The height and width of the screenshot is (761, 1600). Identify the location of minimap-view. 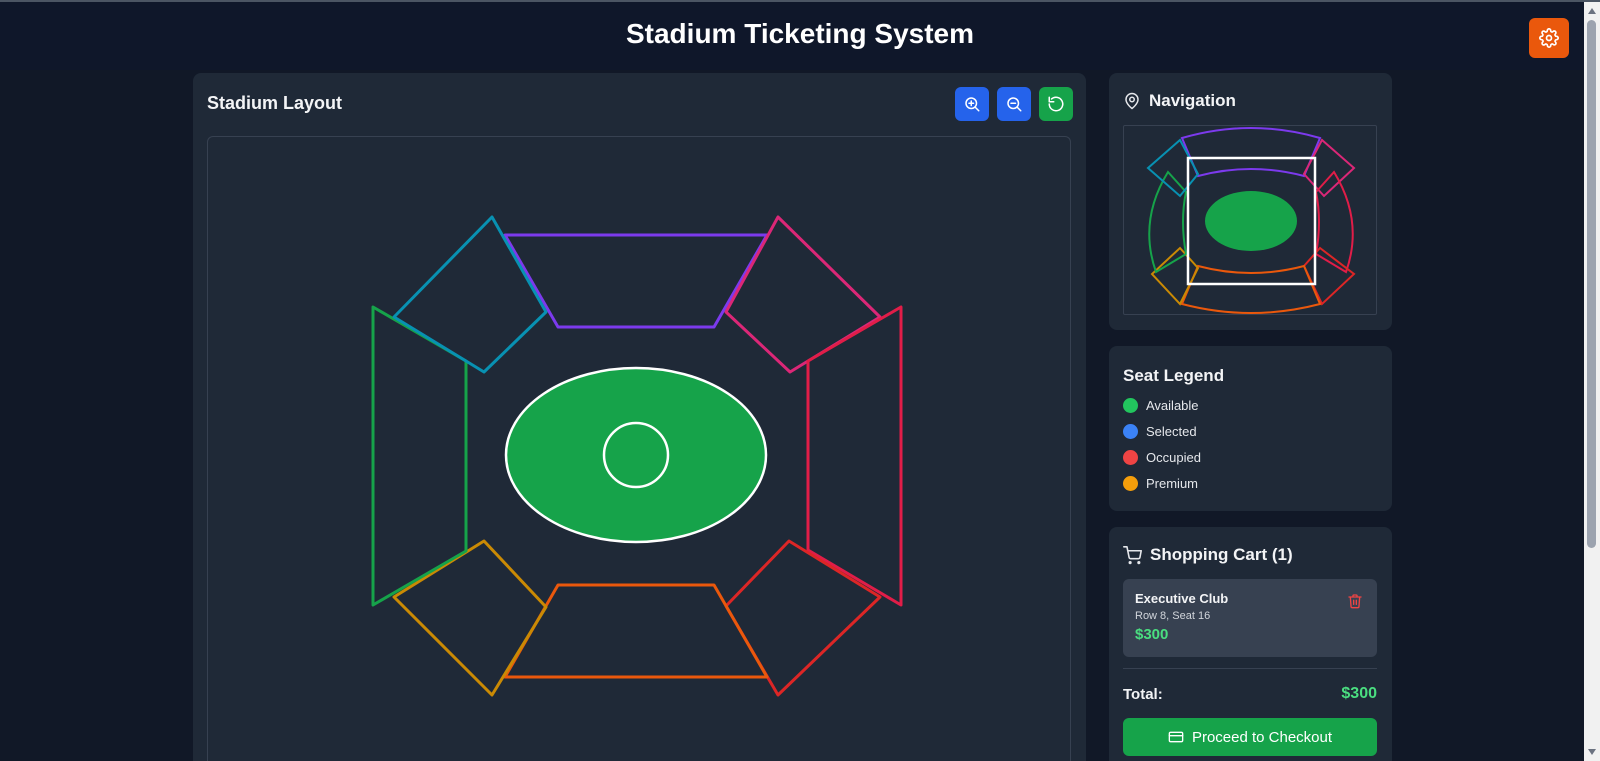
(1251, 221).